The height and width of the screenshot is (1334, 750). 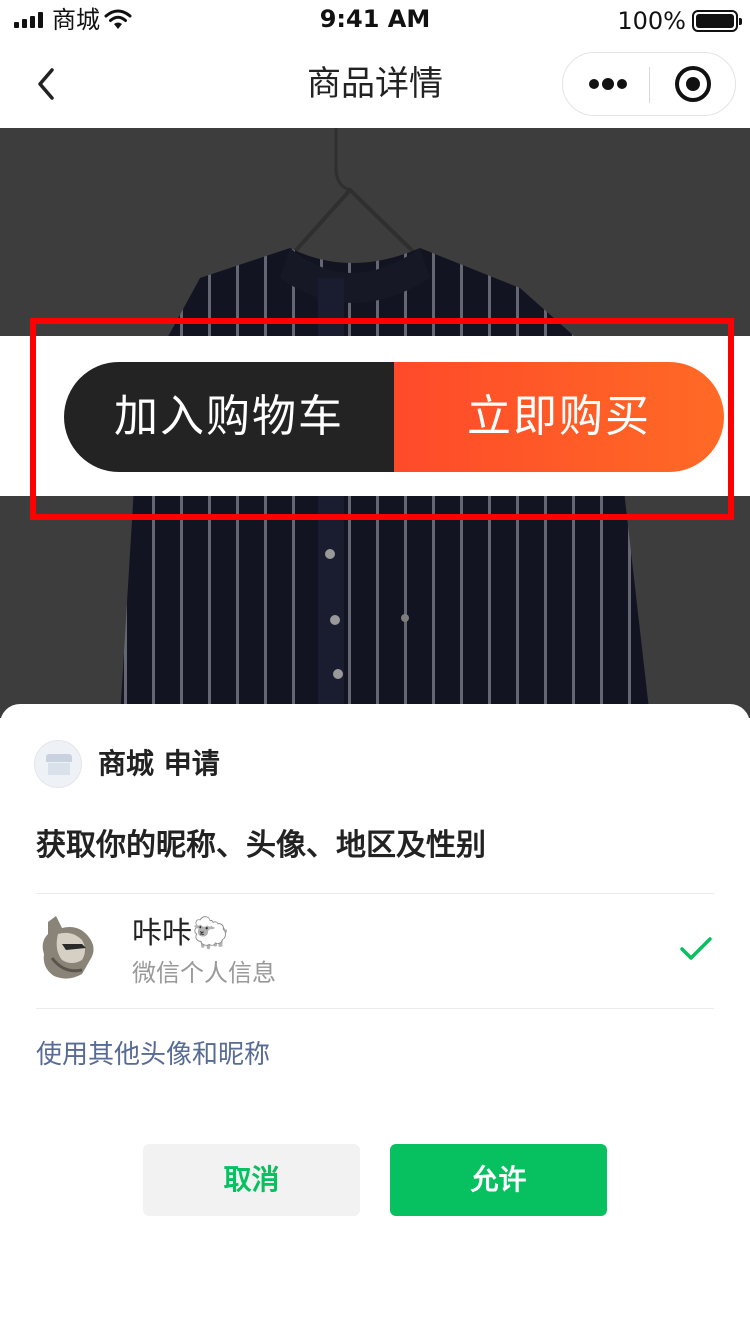 I want to click on user-profile-option: 咔咔🐑 微信个人信息, so click(x=375, y=951).